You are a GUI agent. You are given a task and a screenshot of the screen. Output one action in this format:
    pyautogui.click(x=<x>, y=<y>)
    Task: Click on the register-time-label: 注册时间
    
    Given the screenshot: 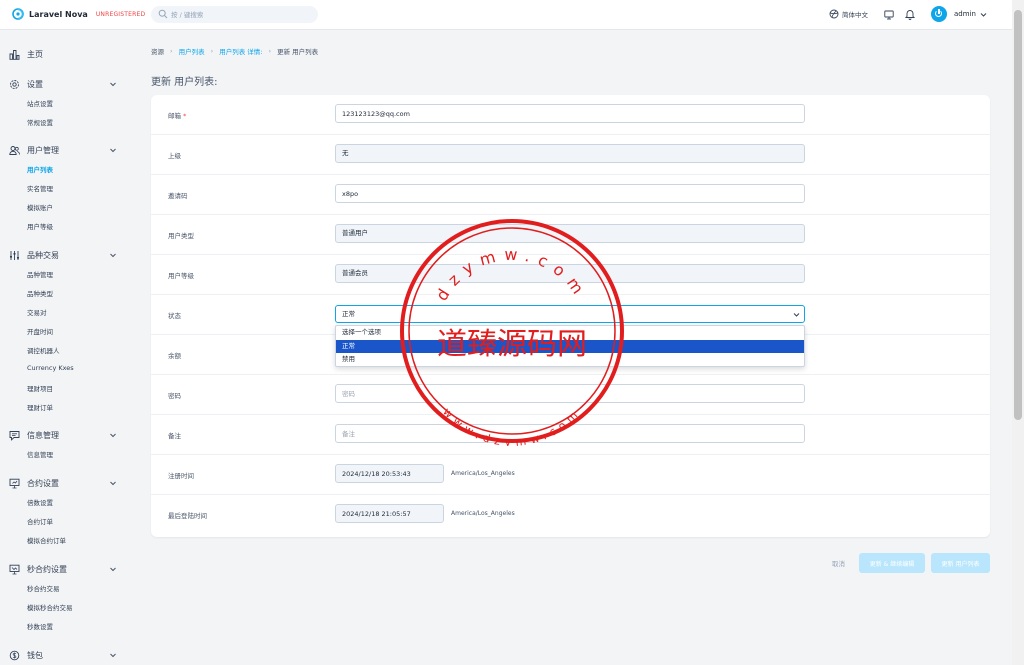 What is the action you would take?
    pyautogui.click(x=181, y=476)
    